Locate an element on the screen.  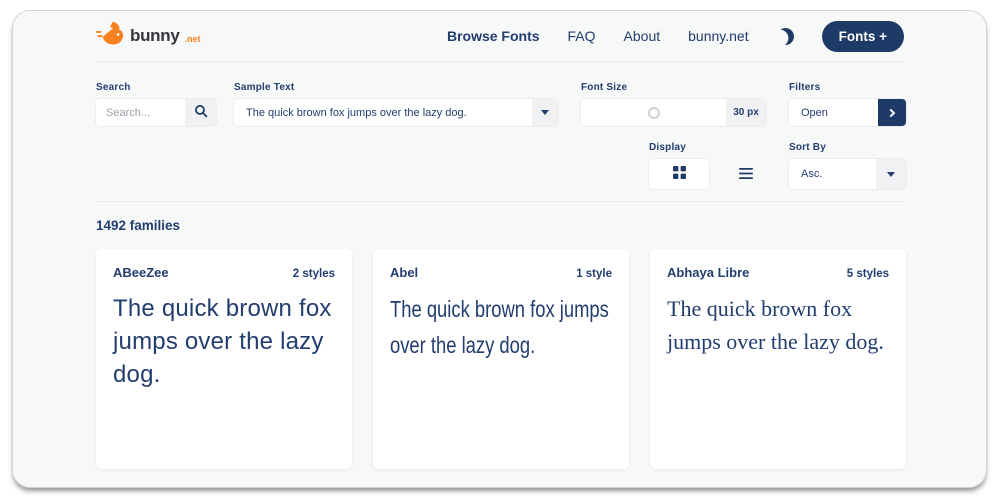
font-styles-count: 2 styles is located at coordinates (313, 274).